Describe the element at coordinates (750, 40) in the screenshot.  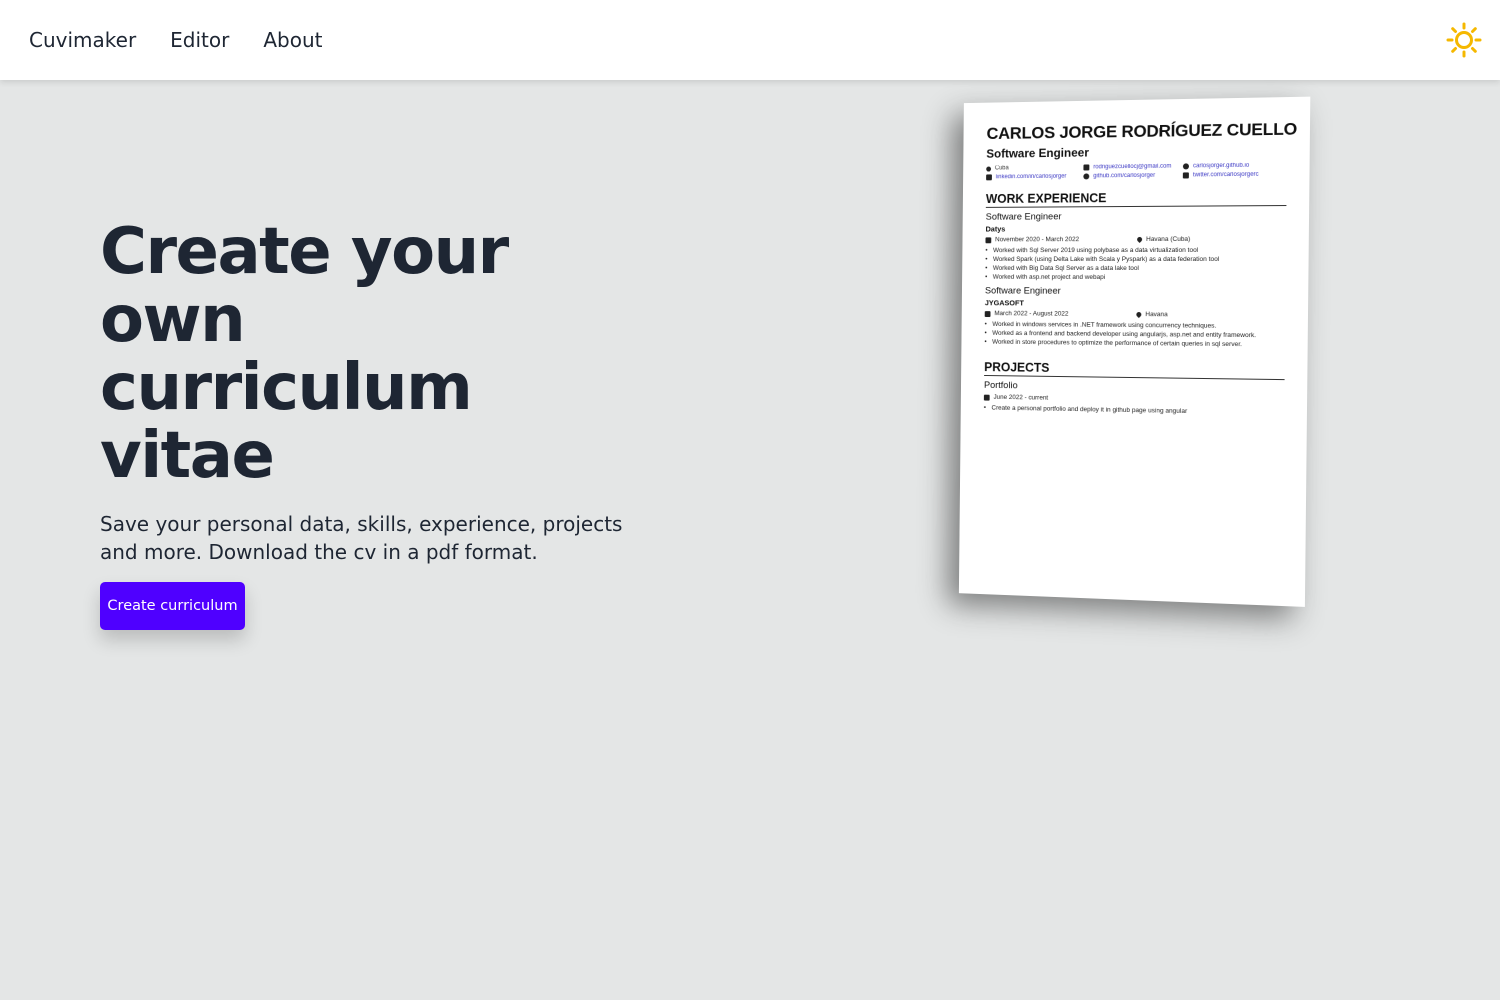
I see `top-navbar: Cuvimaker Editor About` at that location.